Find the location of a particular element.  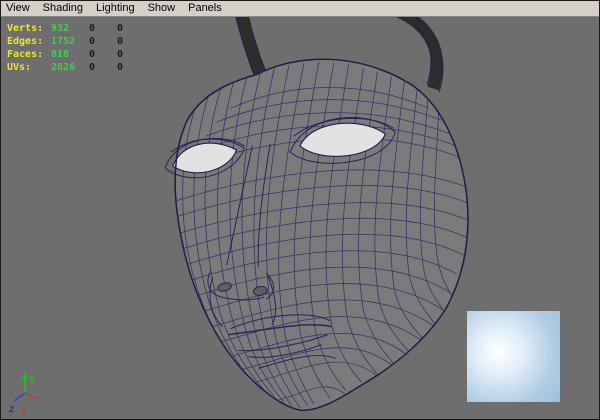

hud-faces-extra1: 0 is located at coordinates (92, 54).